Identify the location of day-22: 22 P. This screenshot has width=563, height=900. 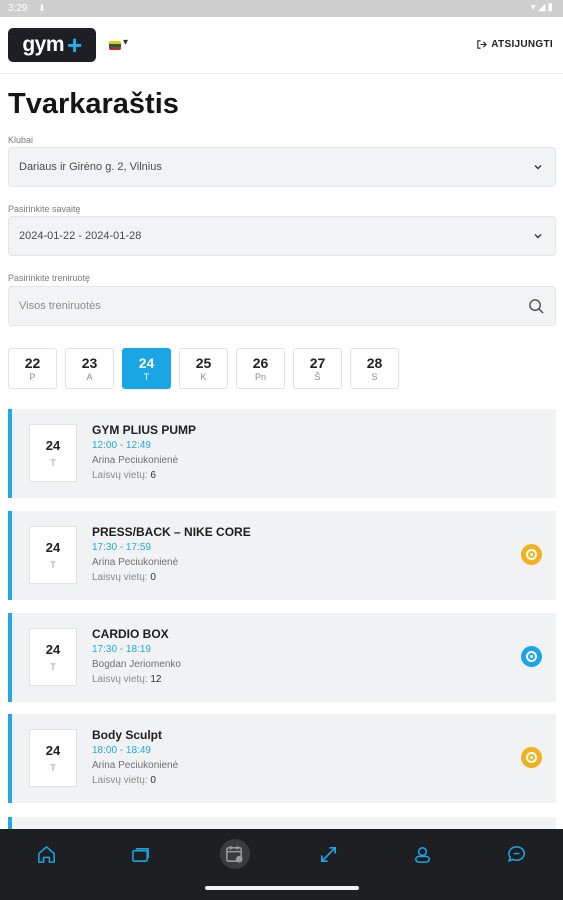
(32, 368).